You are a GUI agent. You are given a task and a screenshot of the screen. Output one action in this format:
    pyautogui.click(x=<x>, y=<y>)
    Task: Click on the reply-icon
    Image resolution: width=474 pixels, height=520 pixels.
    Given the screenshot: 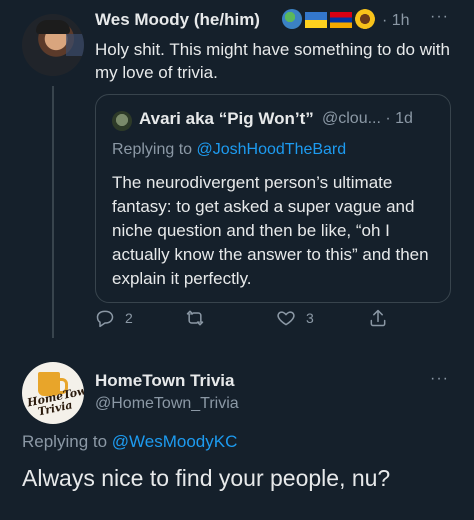 What is the action you would take?
    pyautogui.click(x=105, y=319)
    